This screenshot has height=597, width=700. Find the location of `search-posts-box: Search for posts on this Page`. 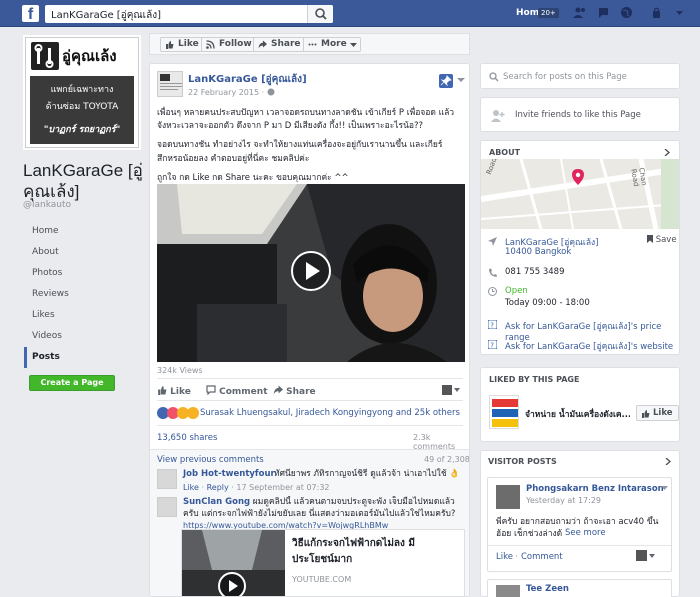

search-posts-box: Search for posts on this Page is located at coordinates (580, 76).